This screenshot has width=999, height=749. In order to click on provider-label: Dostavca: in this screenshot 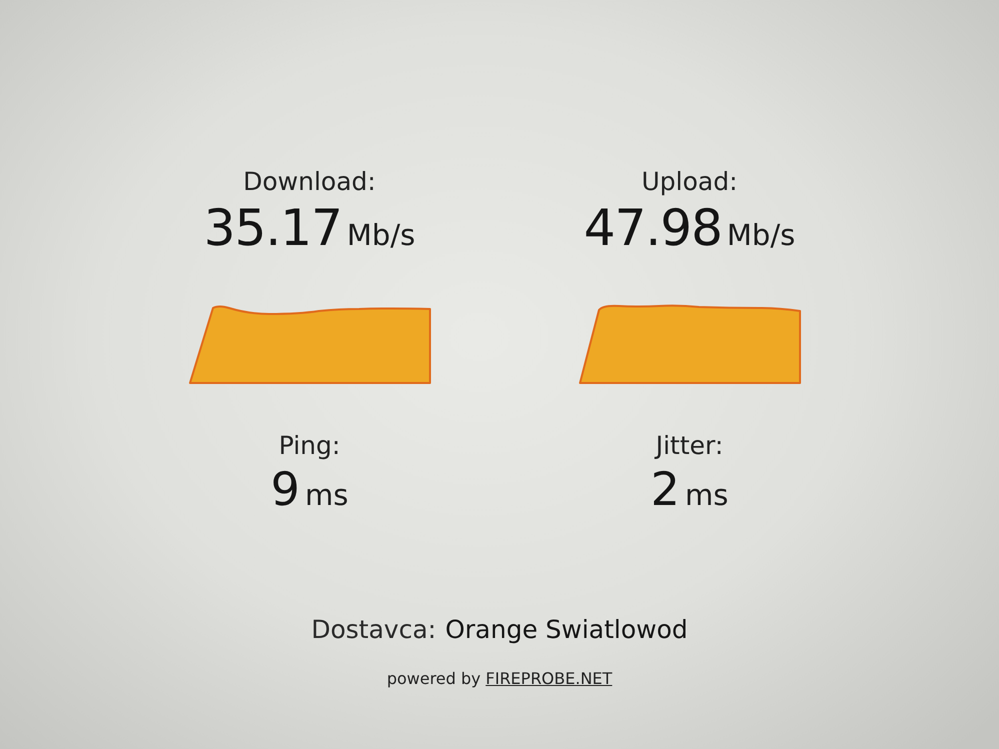, I will do `click(373, 630)`.